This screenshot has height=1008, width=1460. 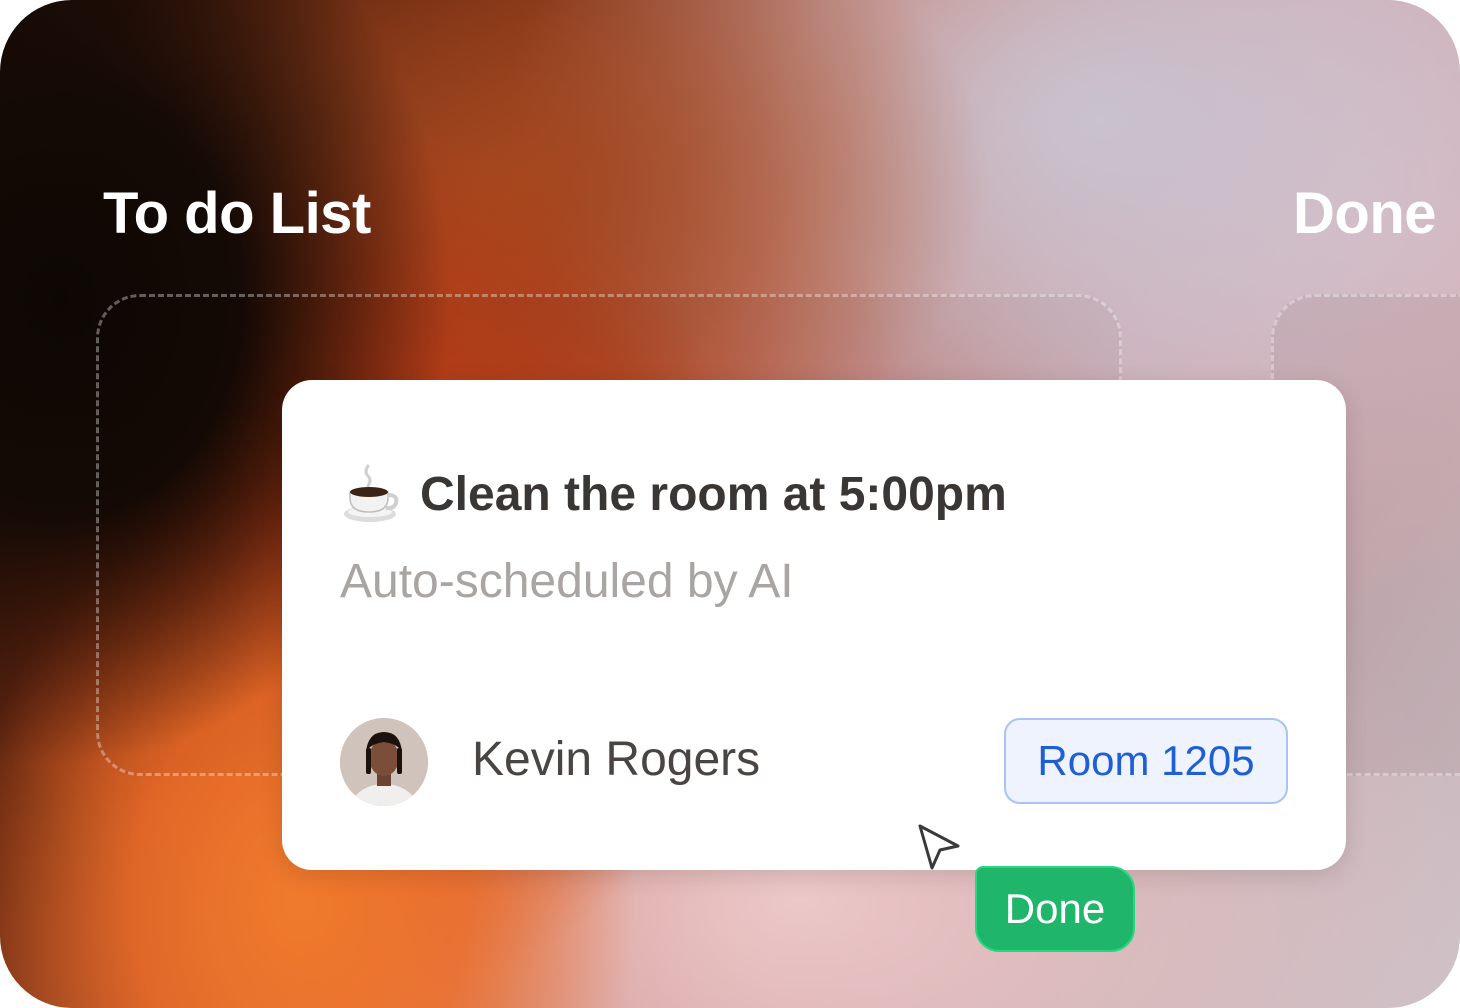 What do you see at coordinates (237, 213) in the screenshot?
I see `todo-column-title: To do List` at bounding box center [237, 213].